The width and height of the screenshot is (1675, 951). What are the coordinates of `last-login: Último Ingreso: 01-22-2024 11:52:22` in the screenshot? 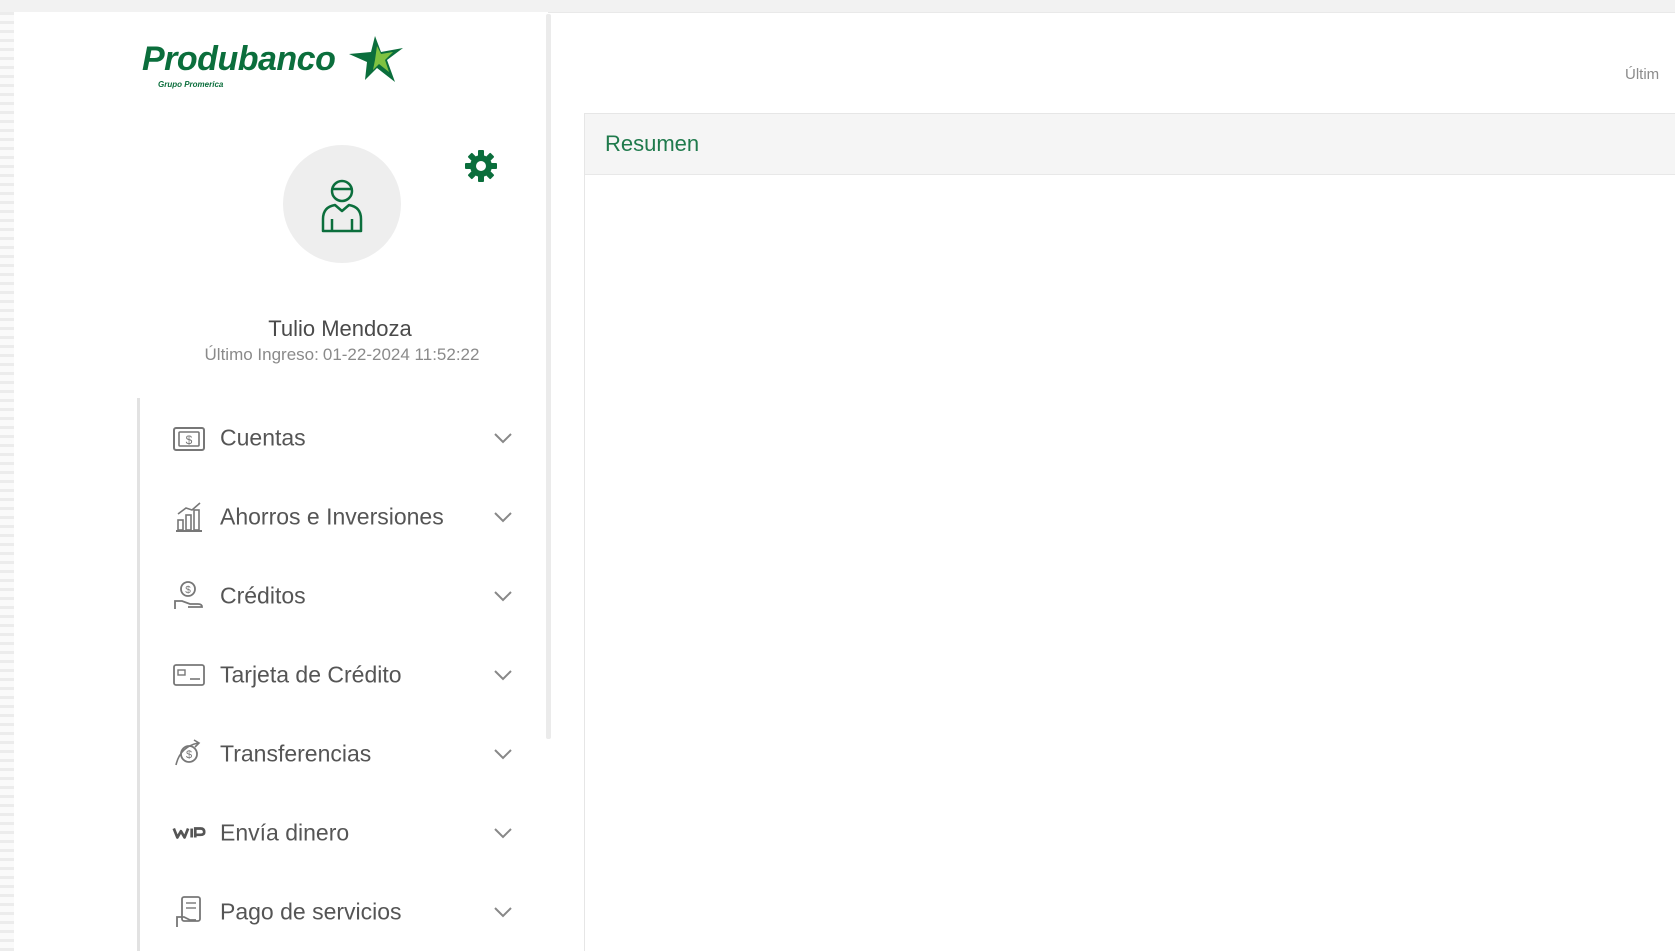 It's located at (340, 355).